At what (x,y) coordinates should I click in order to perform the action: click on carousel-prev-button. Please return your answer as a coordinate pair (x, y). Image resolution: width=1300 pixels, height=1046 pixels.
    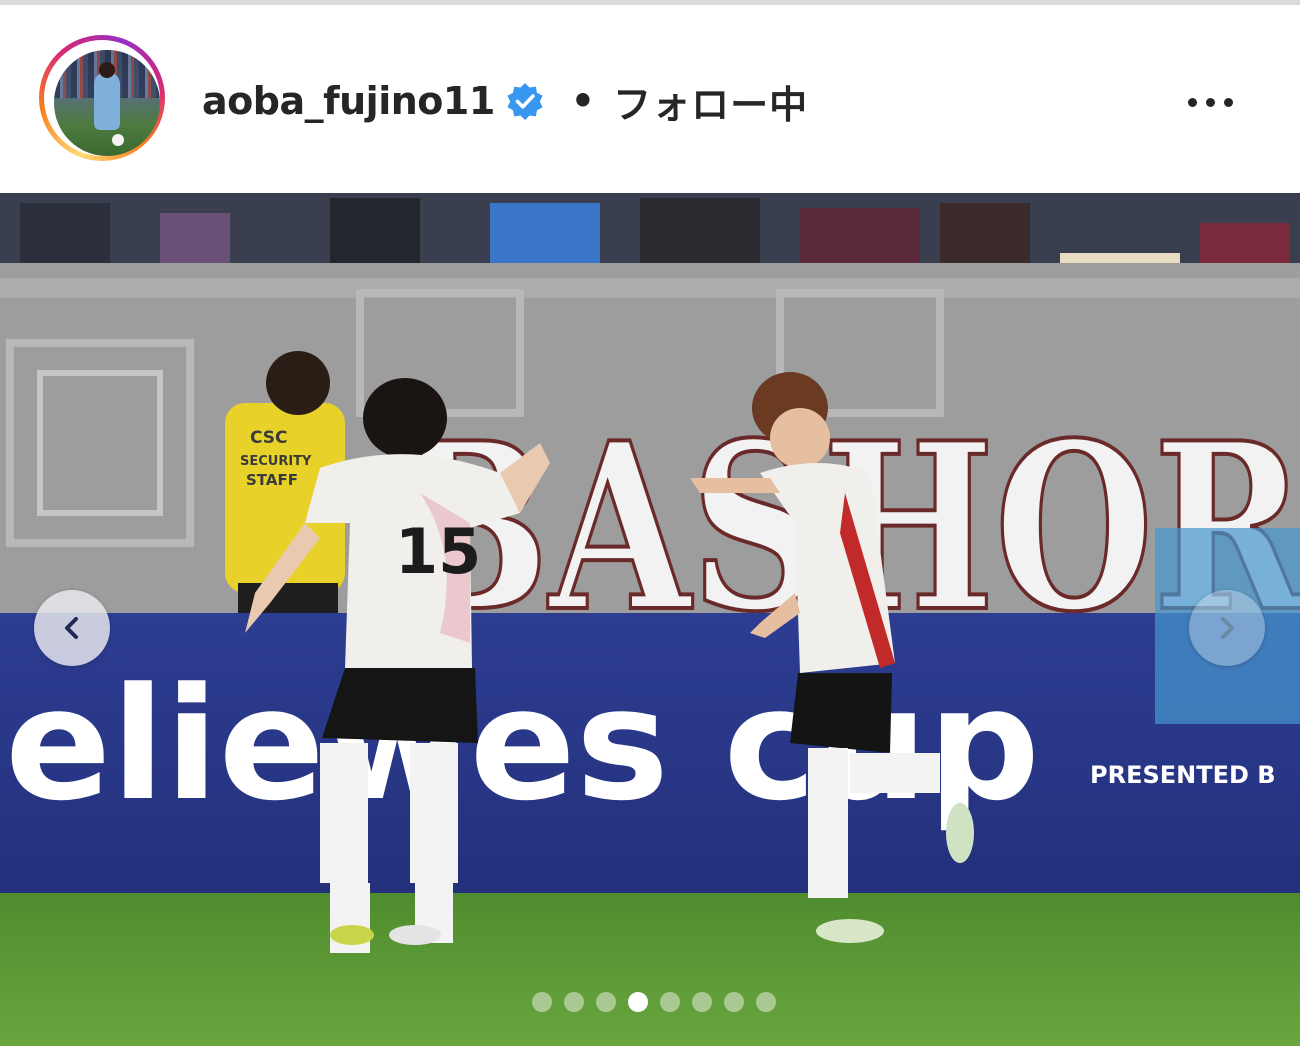
    Looking at the image, I should click on (72, 628).